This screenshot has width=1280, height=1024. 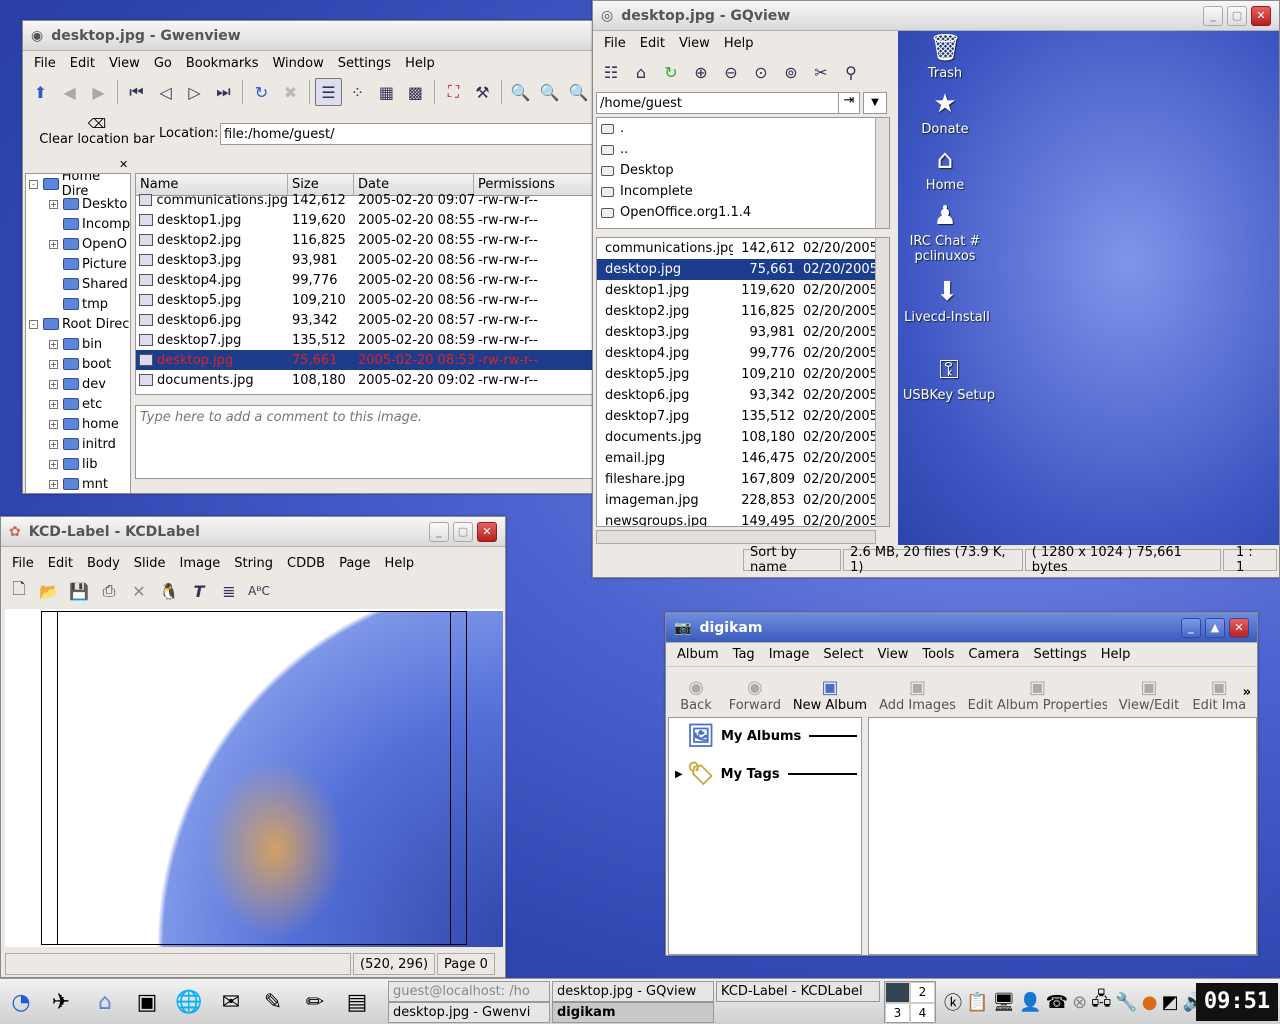 I want to click on album-item-my-albums: 🖼 My Albums, so click(x=765, y=736).